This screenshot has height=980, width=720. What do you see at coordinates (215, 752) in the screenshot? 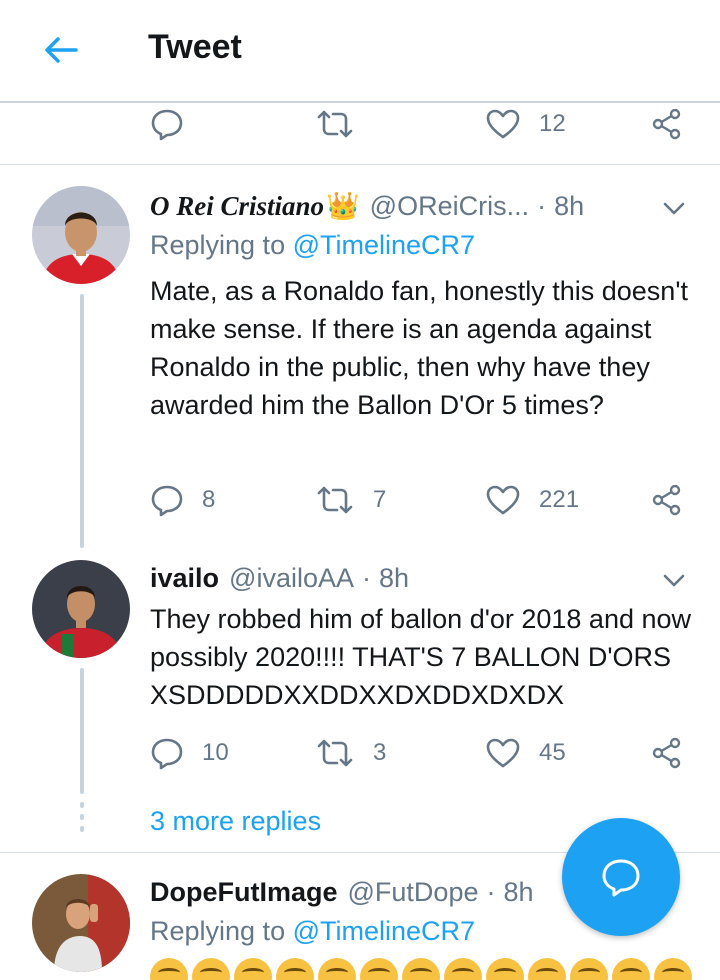
I see `reply-count: 10` at bounding box center [215, 752].